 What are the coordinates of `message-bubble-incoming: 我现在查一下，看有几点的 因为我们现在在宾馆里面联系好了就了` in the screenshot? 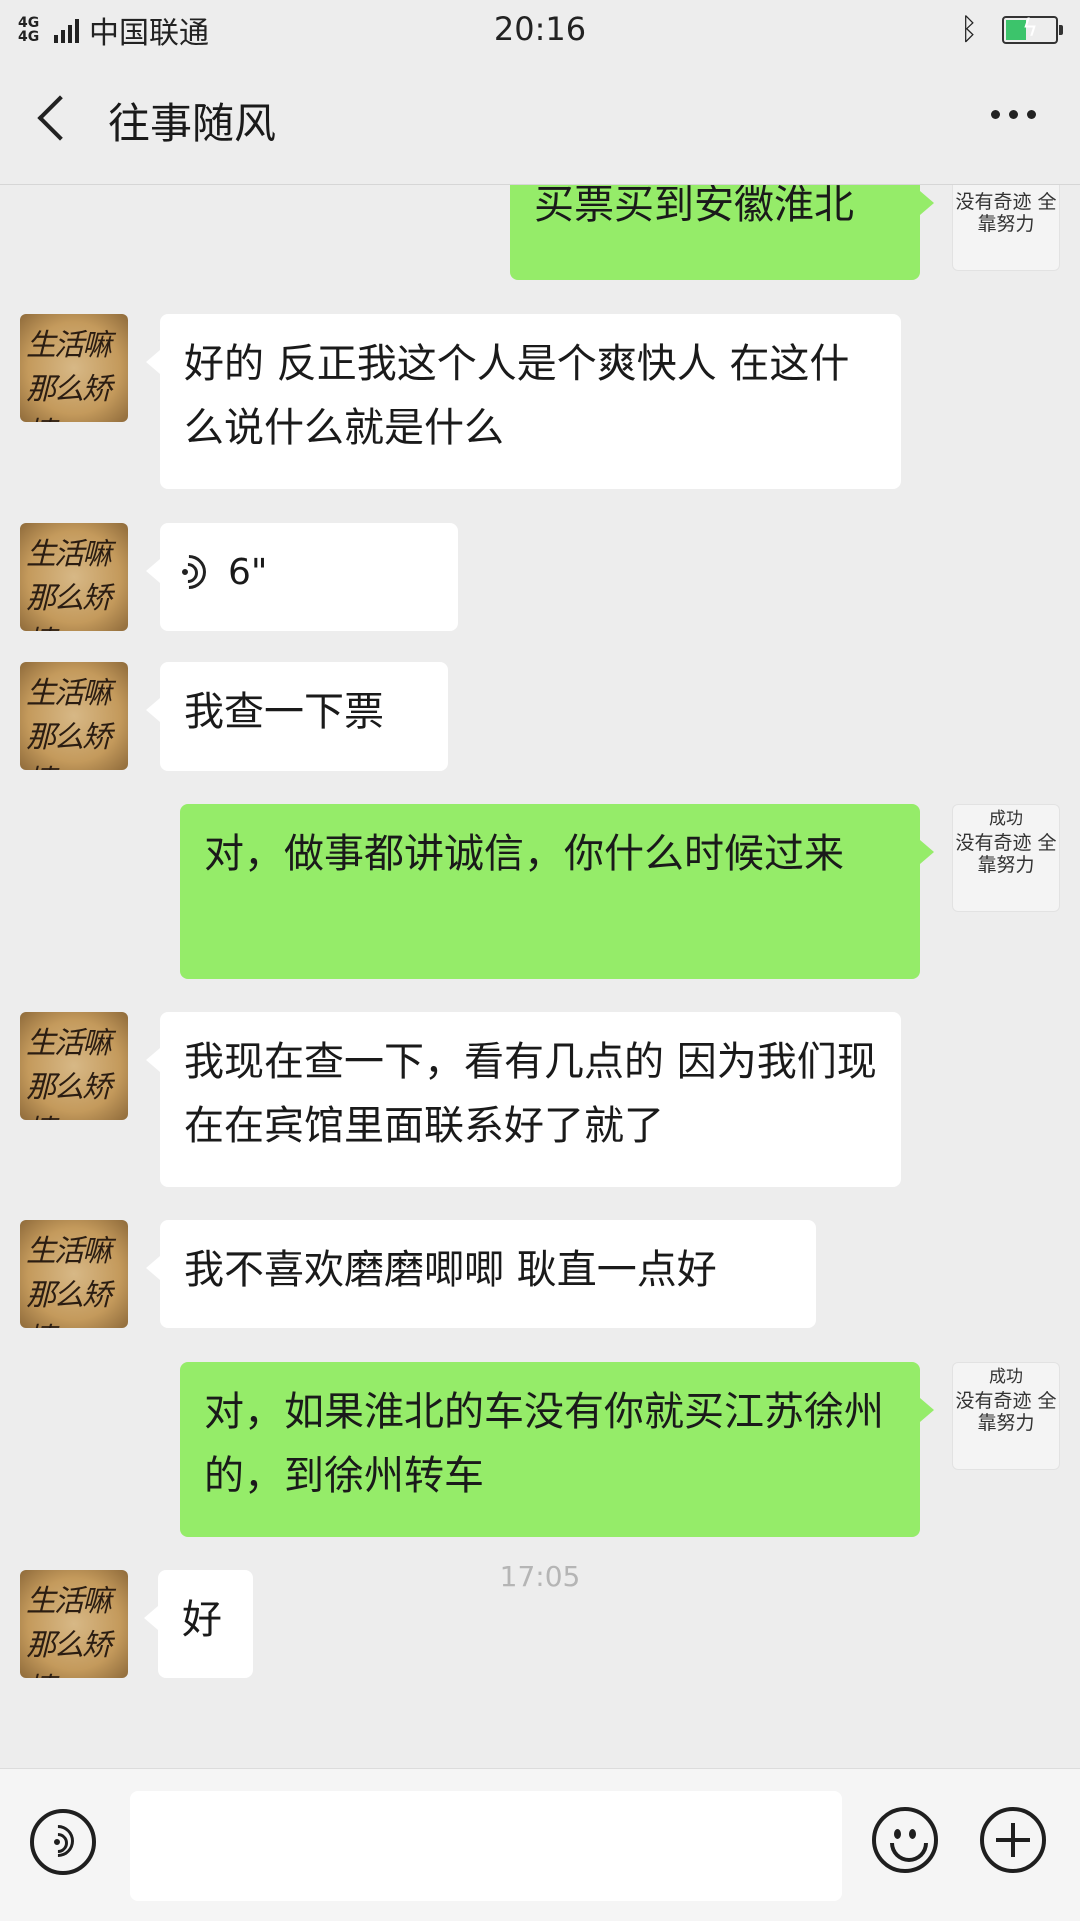 It's located at (523, 1099).